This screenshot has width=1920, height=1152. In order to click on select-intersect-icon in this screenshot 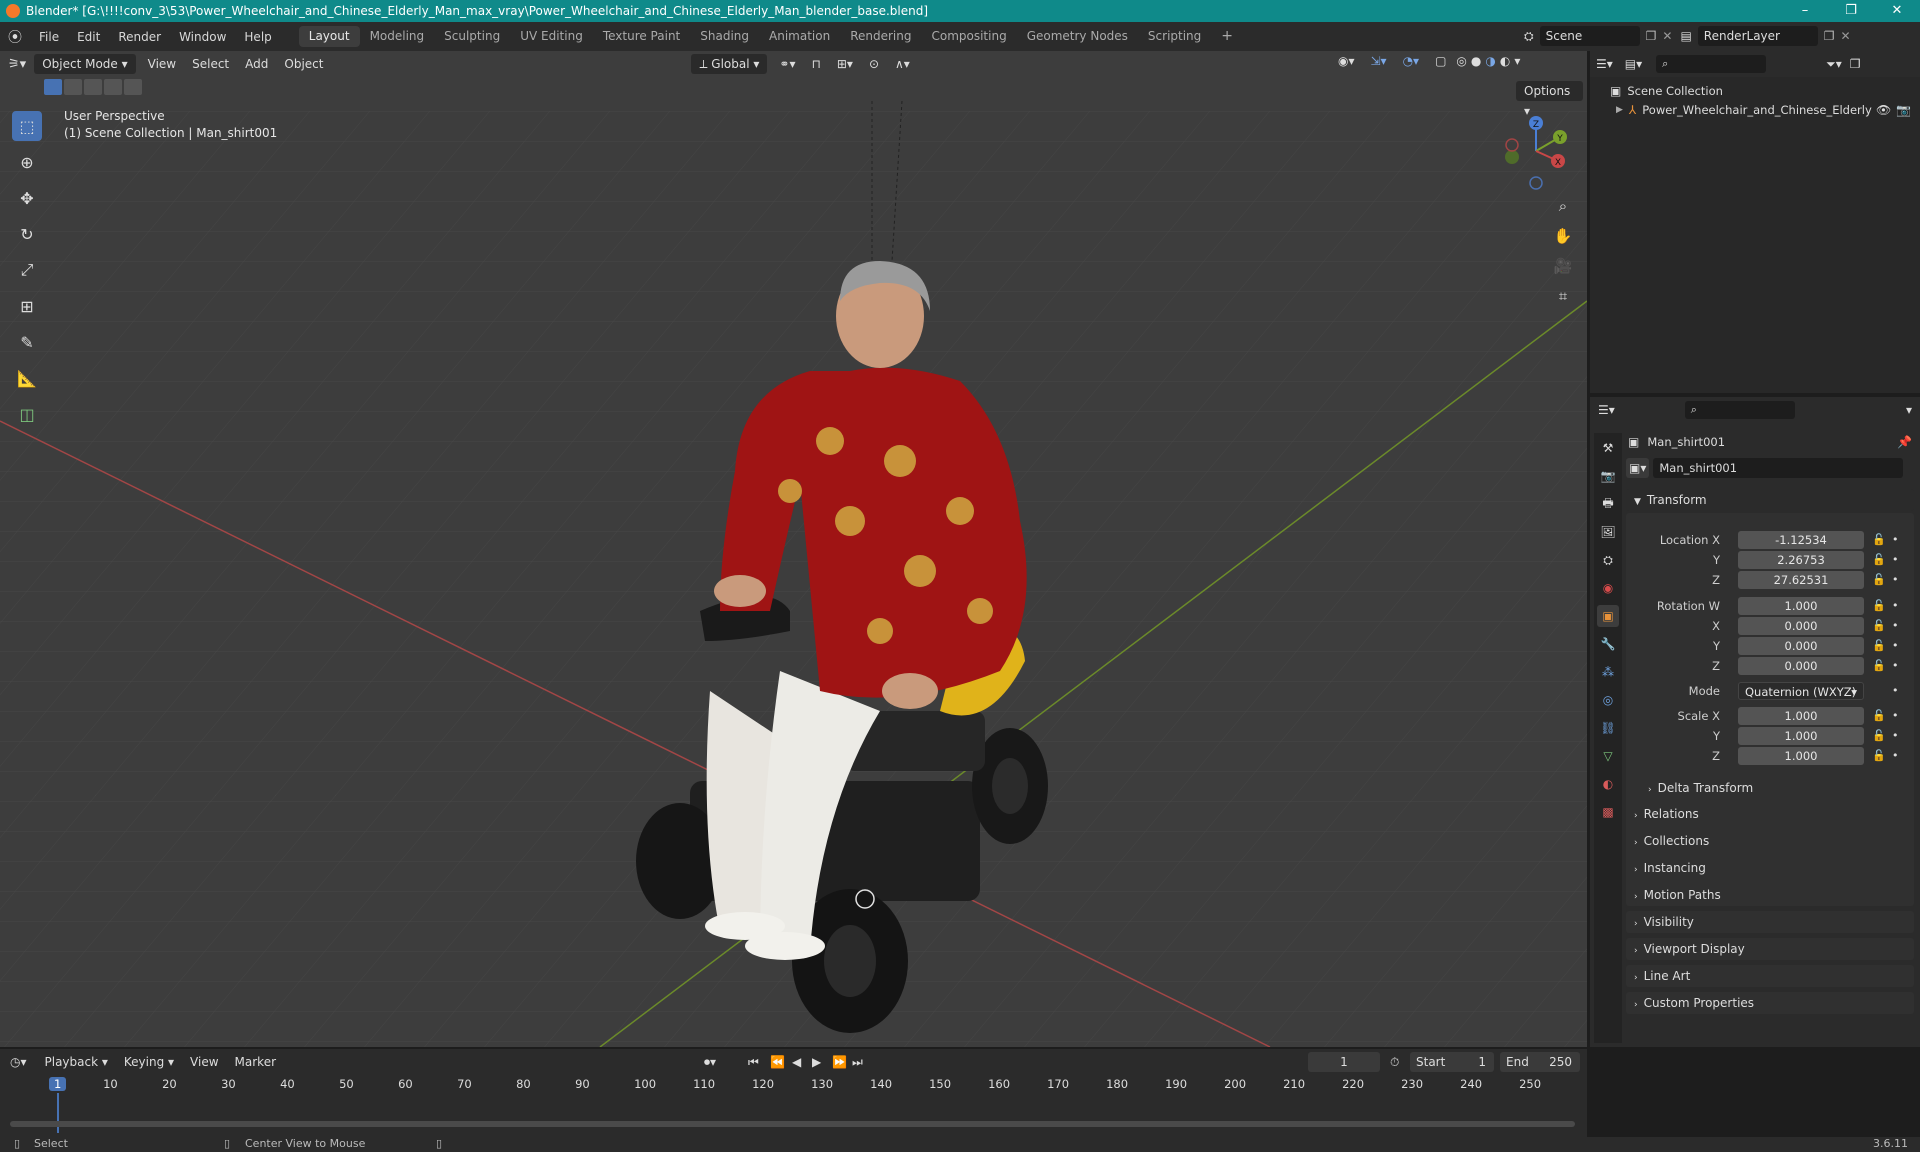, I will do `click(133, 87)`.